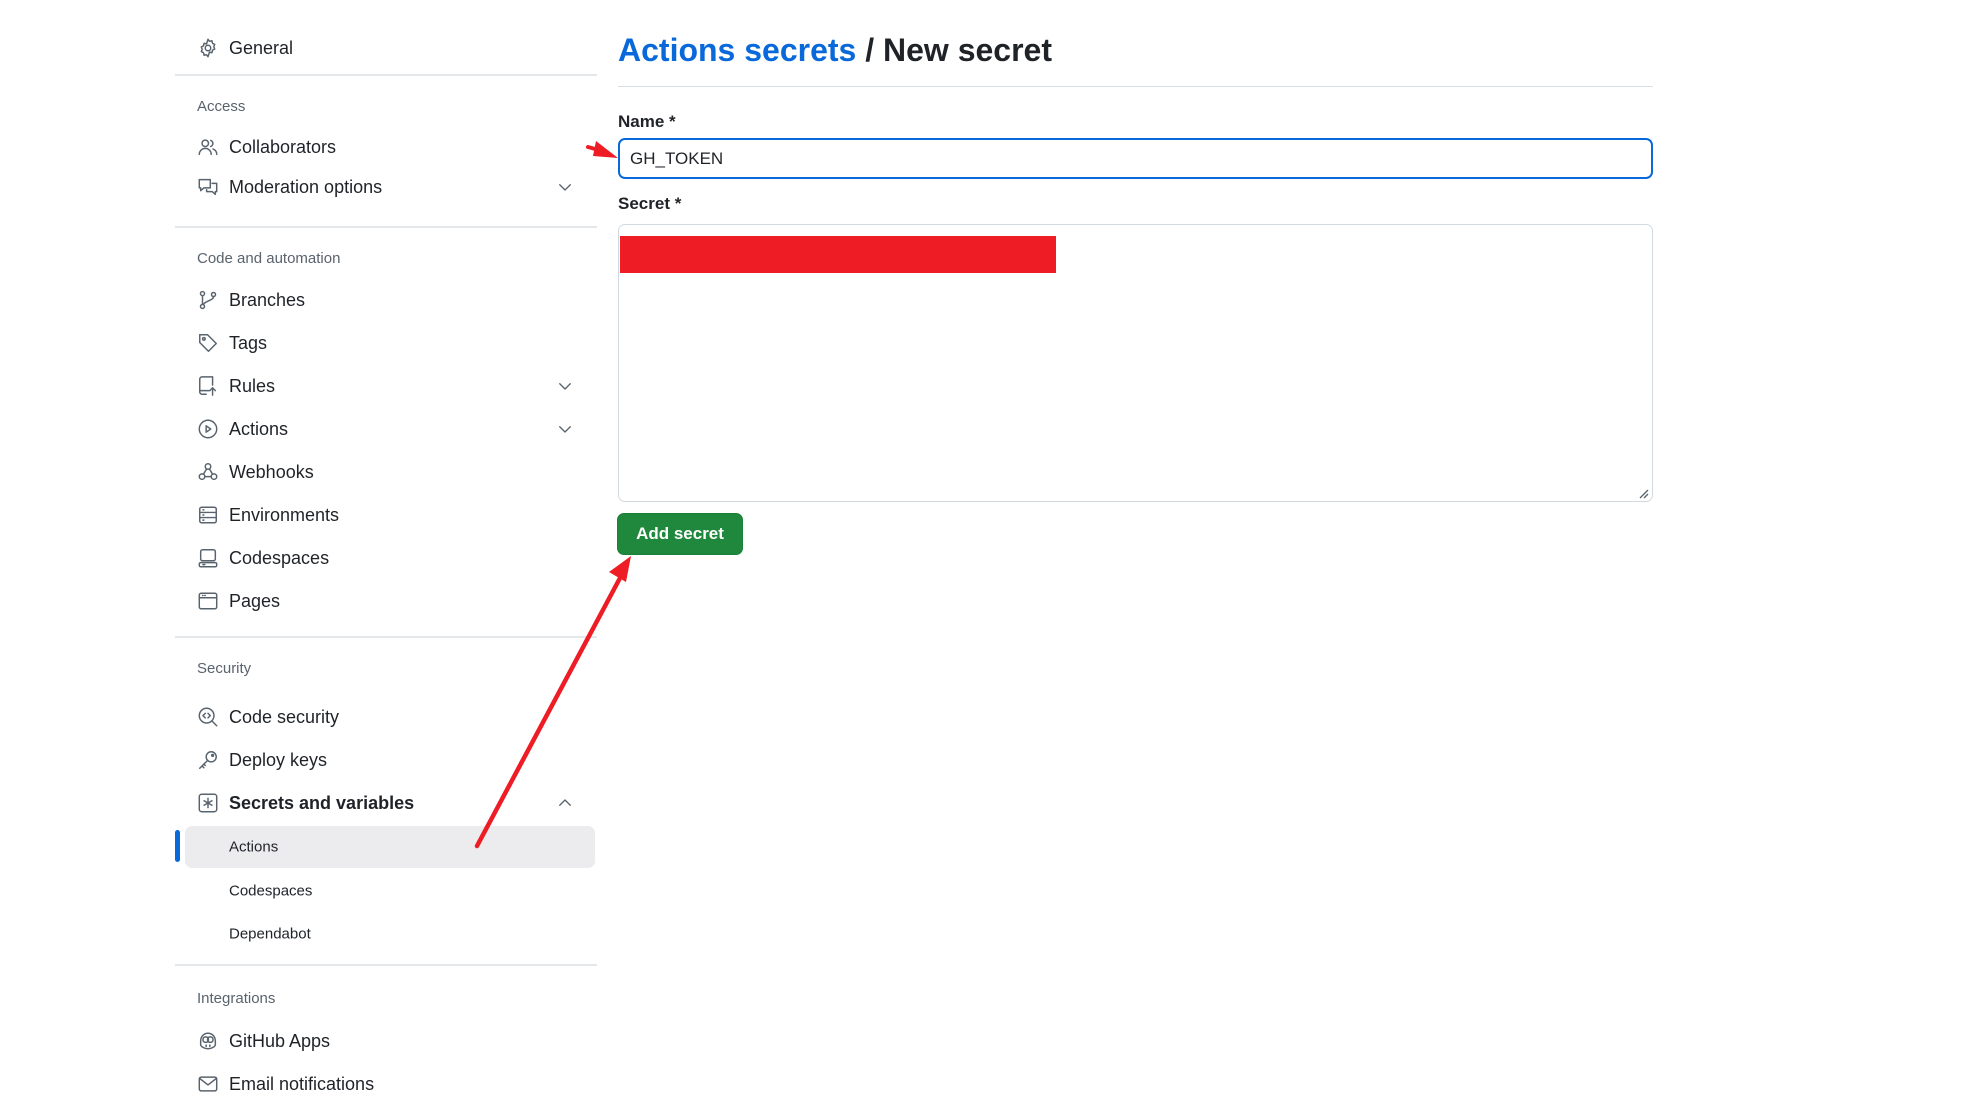  Describe the element at coordinates (737, 50) in the screenshot. I see `breadcrumb-link-actions-secrets: Actions secrets` at that location.